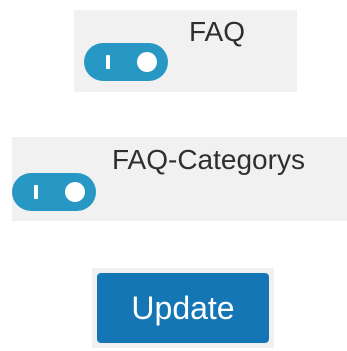 The image size is (347, 351). I want to click on update-button: Update, so click(183, 308).